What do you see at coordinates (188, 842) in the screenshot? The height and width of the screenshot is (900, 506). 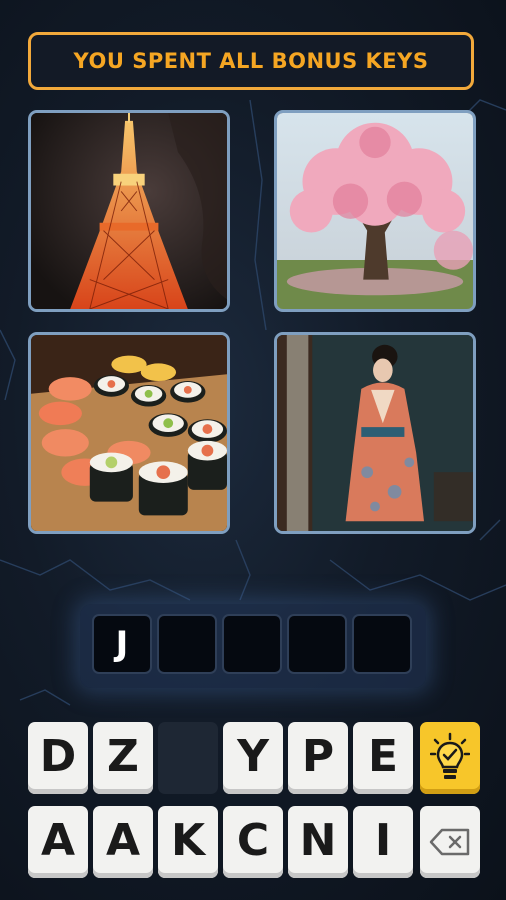 I see `letter-key: K` at bounding box center [188, 842].